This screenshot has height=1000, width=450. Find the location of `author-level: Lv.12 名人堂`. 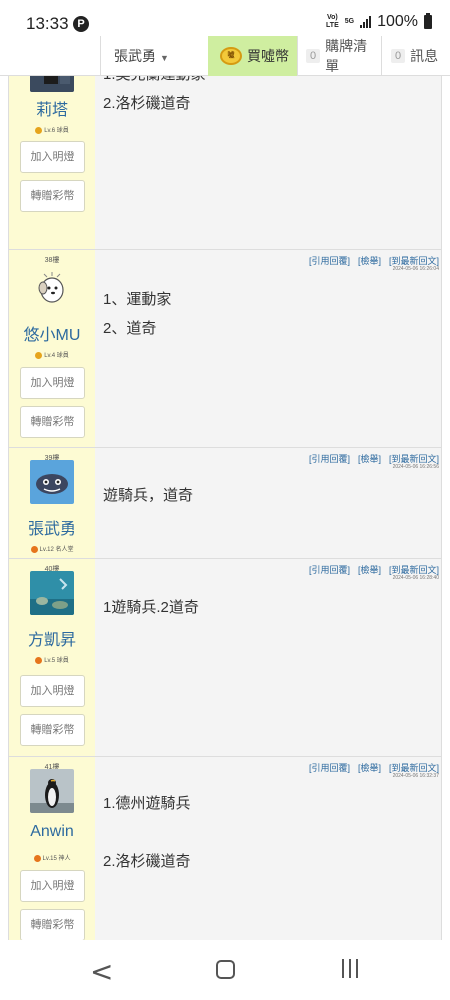

author-level: Lv.12 名人堂 is located at coordinates (52, 548).